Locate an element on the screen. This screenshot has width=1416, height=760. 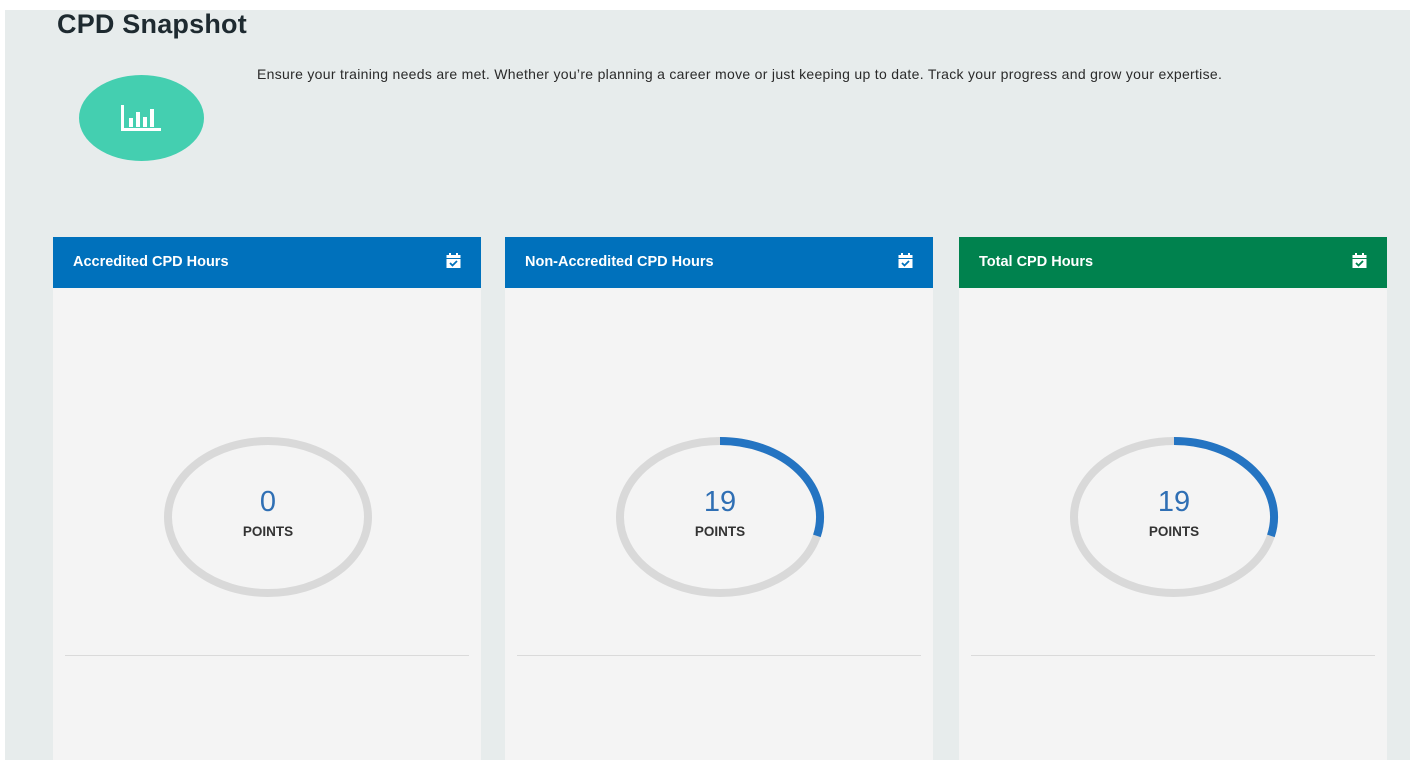
card-header: Accredited CPD Hours is located at coordinates (267, 262).